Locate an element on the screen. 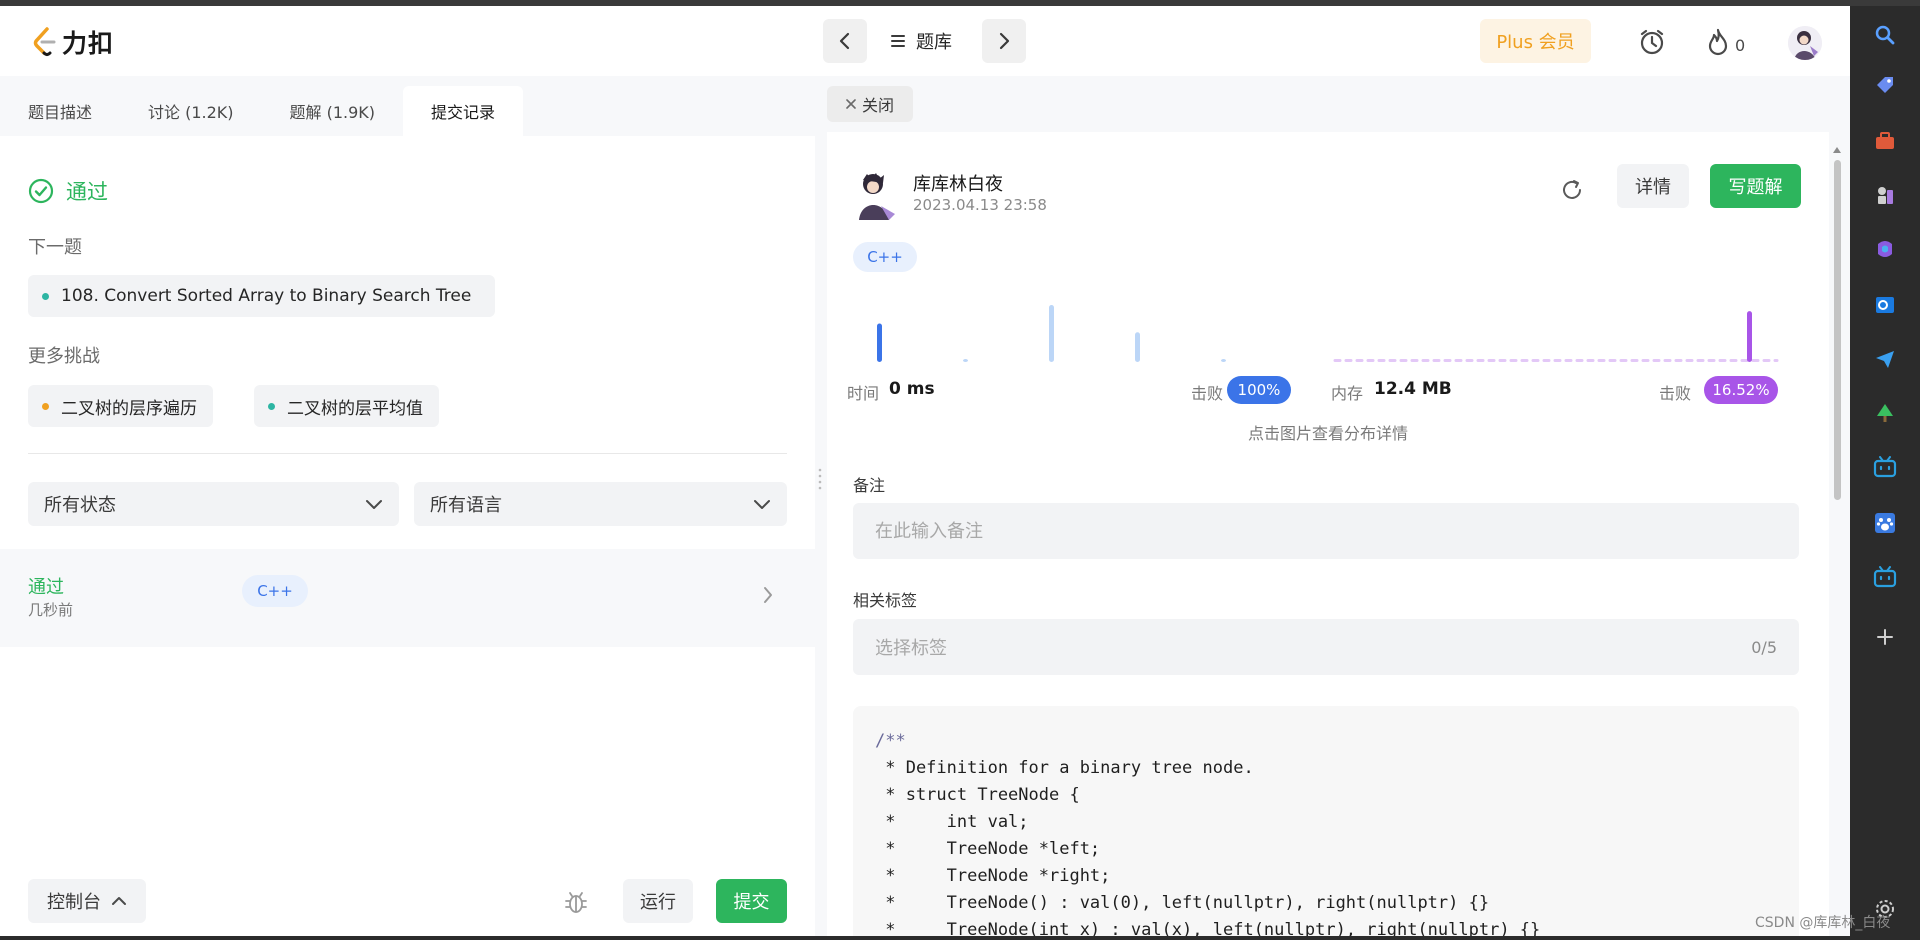 The height and width of the screenshot is (940, 1920). chevron-right-icon is located at coordinates (768, 595).